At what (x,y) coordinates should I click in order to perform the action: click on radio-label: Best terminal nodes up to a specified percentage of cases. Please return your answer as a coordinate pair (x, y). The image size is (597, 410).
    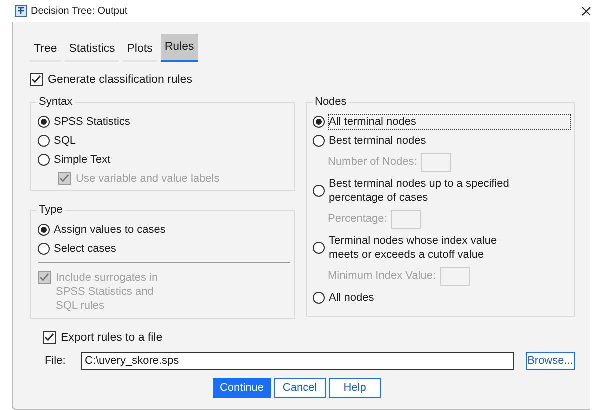
    Looking at the image, I should click on (419, 191).